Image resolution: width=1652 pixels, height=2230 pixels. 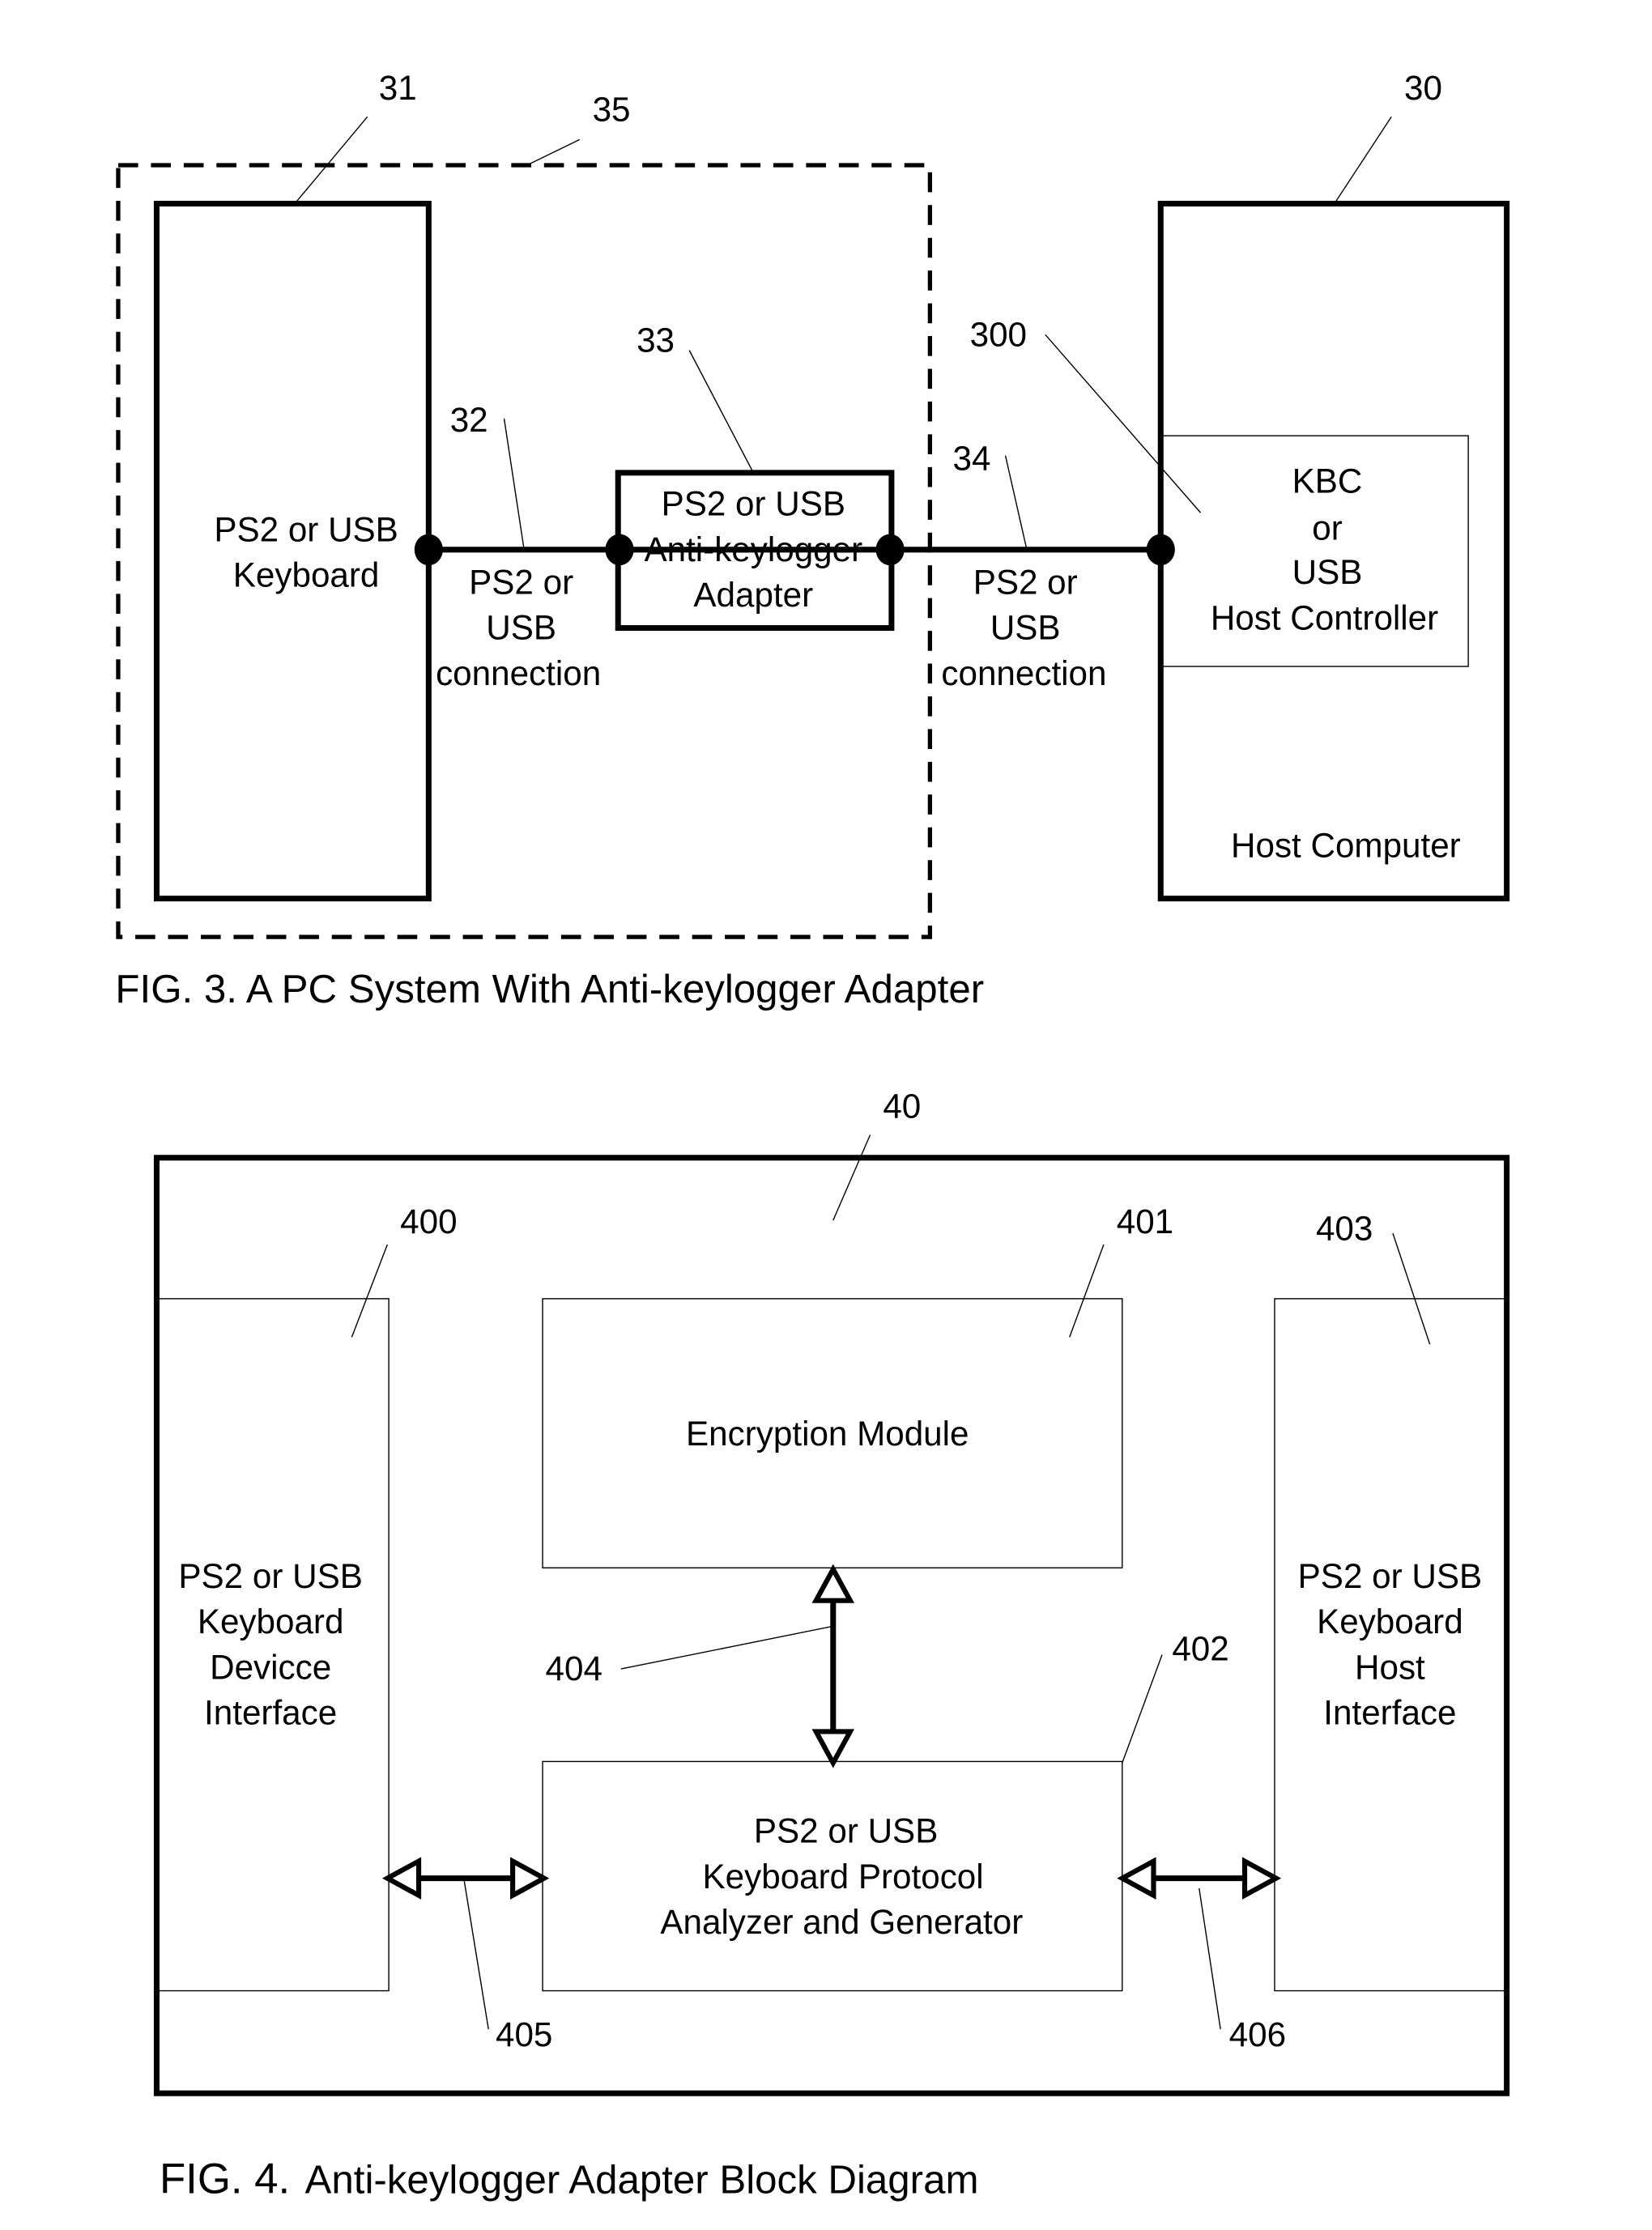 What do you see at coordinates (429, 550) in the screenshot?
I see `connection-dot-keyboard` at bounding box center [429, 550].